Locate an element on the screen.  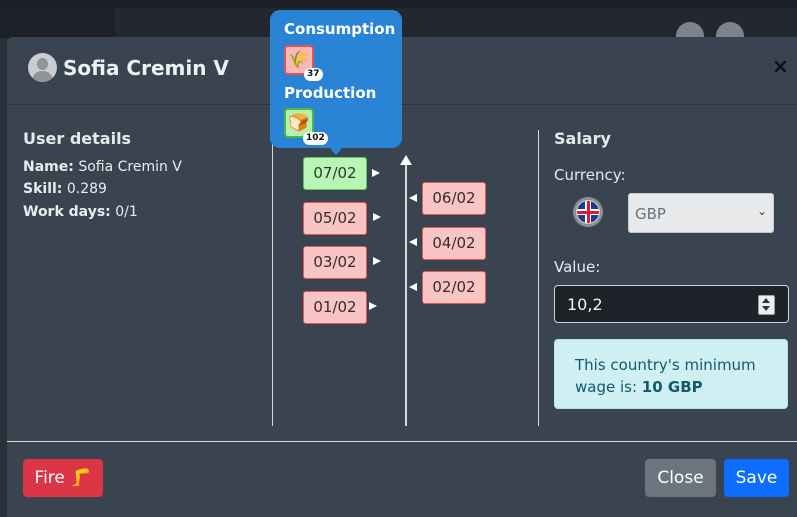
day-box: 06/02 is located at coordinates (454, 198).